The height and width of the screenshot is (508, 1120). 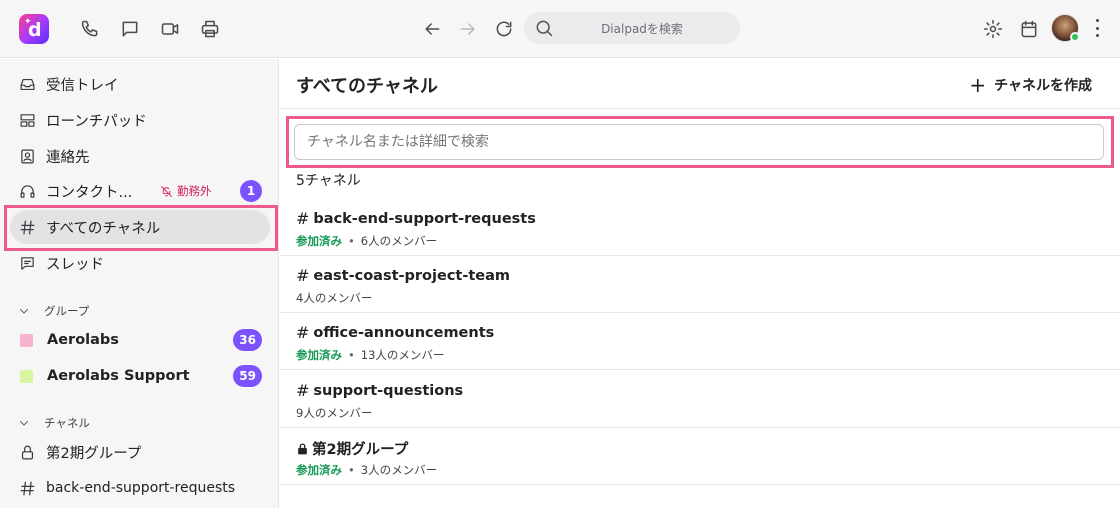 I want to click on channel-meta: 4人のメンバー, so click(x=334, y=298).